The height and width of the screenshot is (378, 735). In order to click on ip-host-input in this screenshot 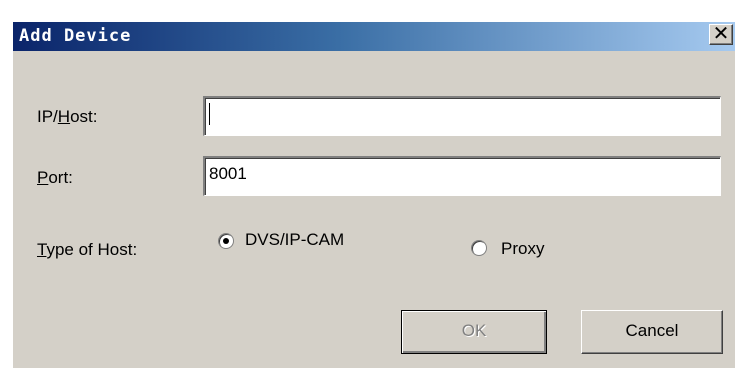, I will do `click(462, 116)`.